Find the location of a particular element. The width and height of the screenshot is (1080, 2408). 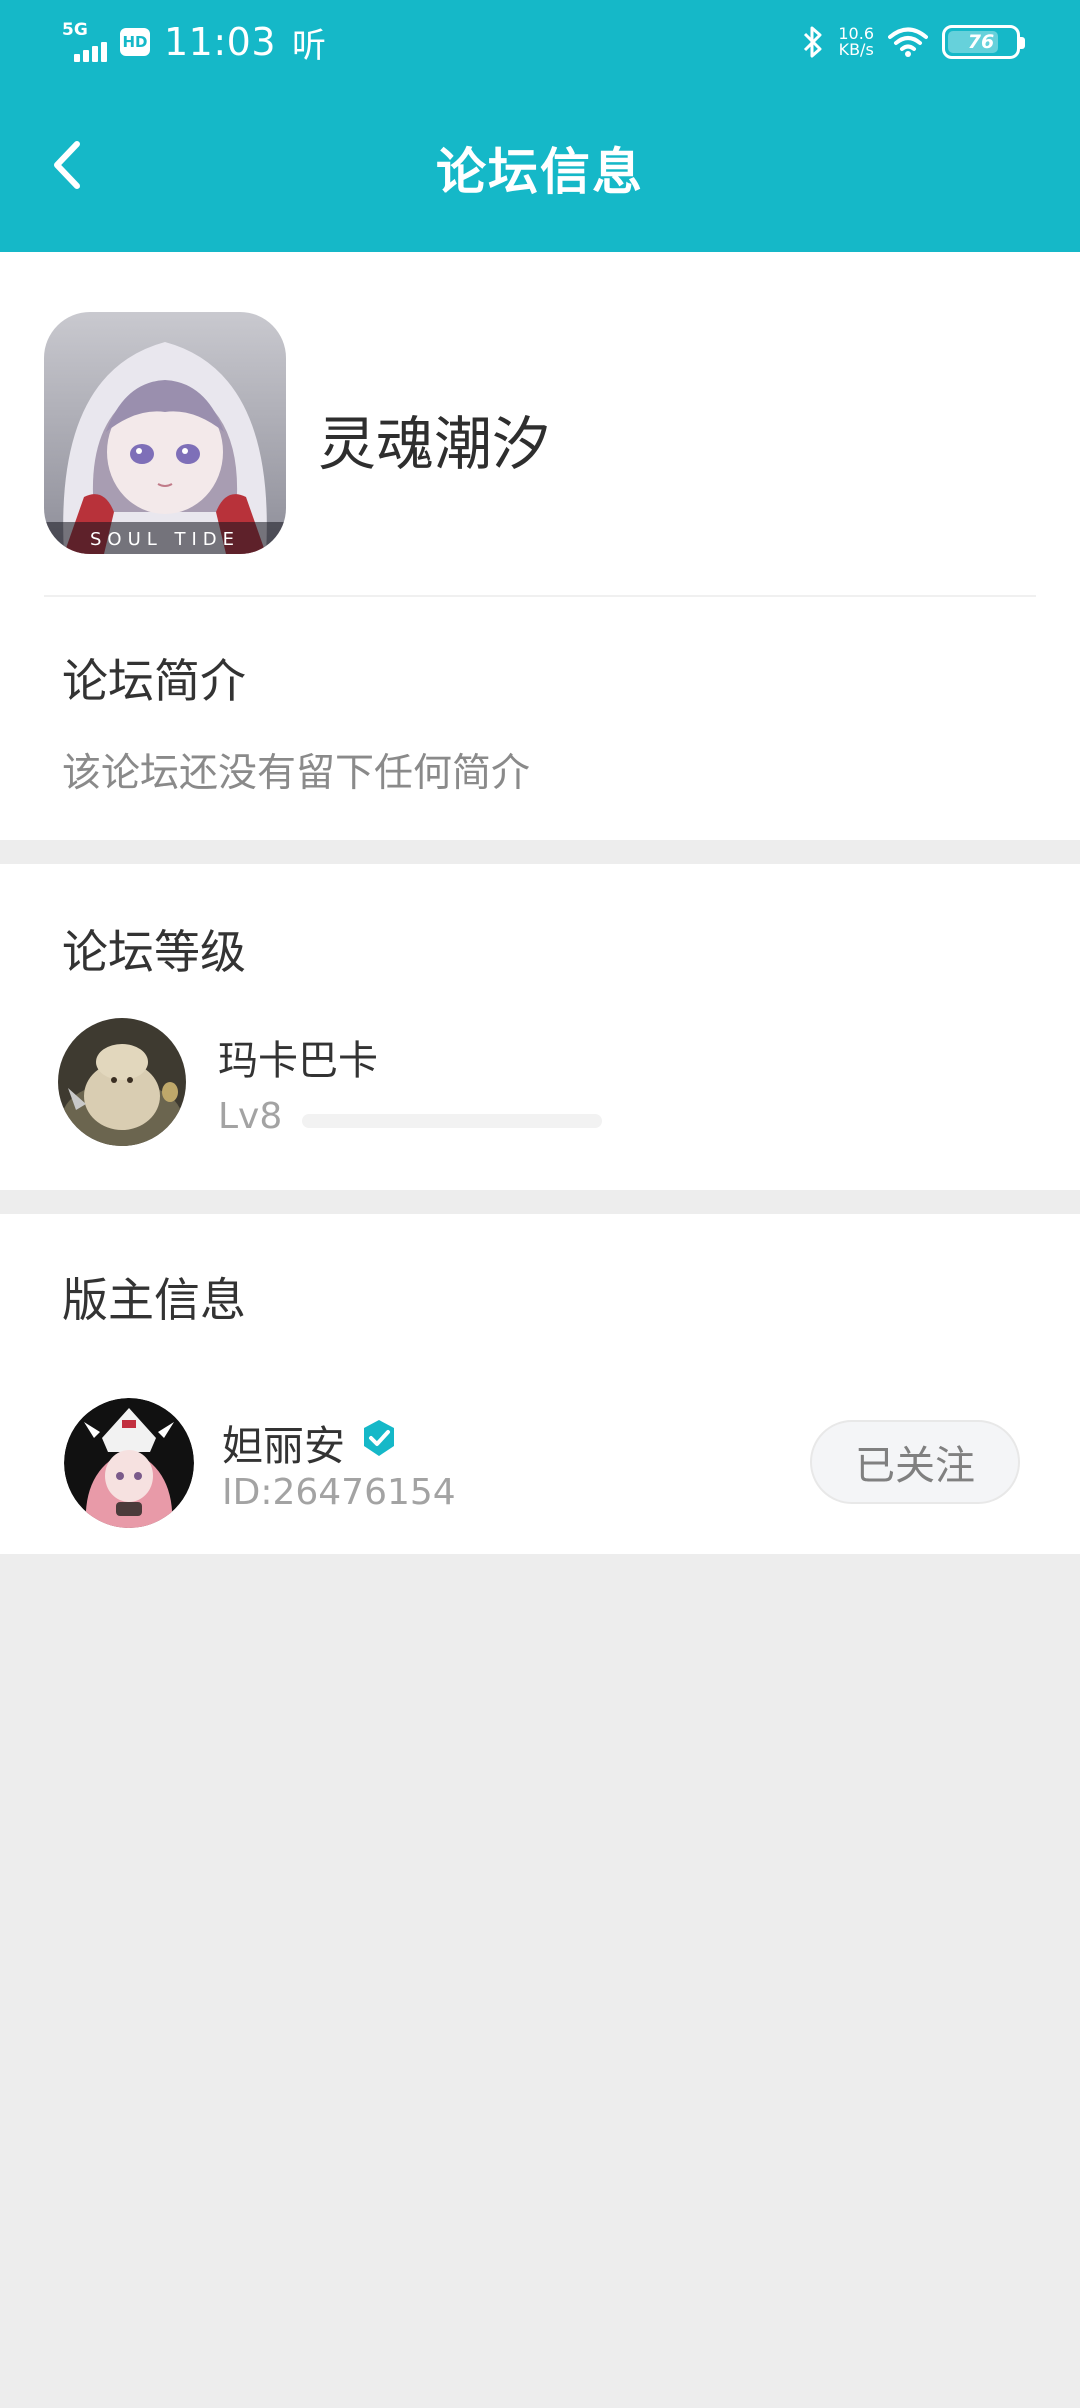

battery-level: 76 is located at coordinates (981, 42).